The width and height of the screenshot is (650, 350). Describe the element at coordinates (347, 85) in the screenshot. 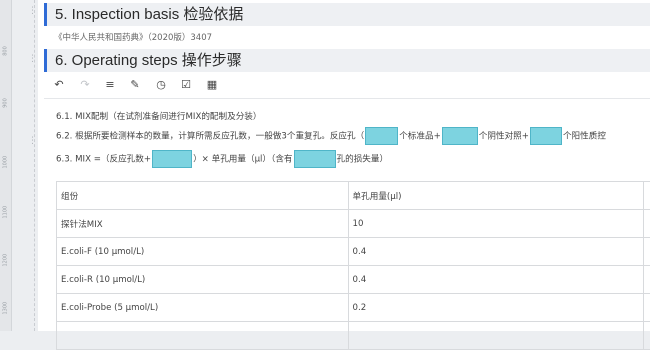

I see `editor-toolbar: ↶ ↷ ≡ ✎ ◷ ☑ ▦` at that location.